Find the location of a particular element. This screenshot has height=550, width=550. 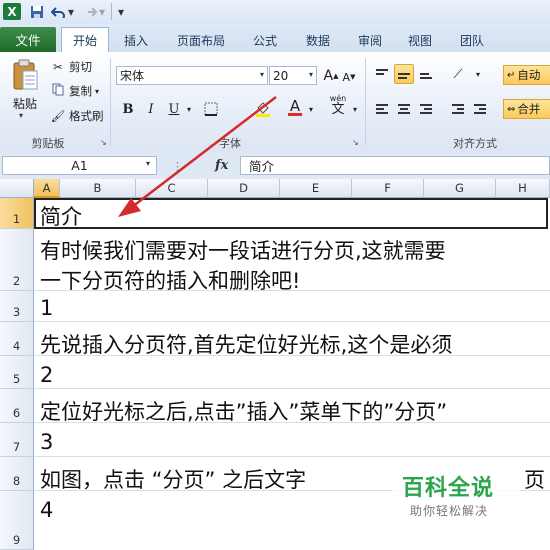

arrow-shaft is located at coordinates (204, 152).